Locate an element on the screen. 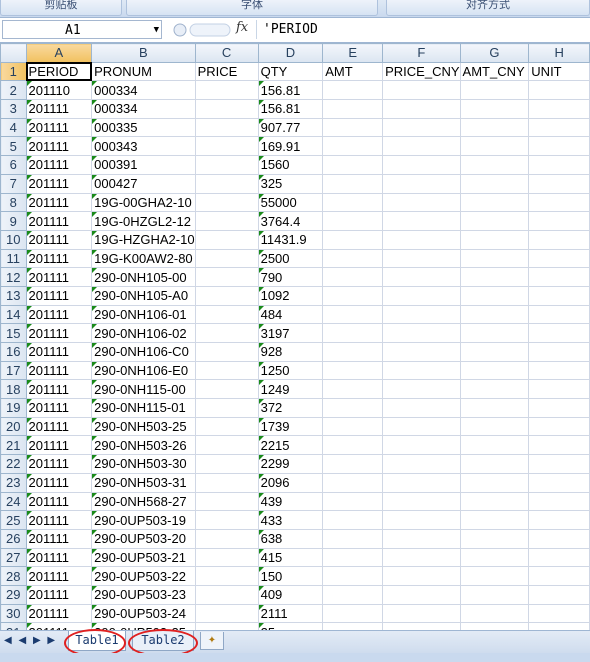 The image size is (590, 662). cell-d: QTY is located at coordinates (290, 71).